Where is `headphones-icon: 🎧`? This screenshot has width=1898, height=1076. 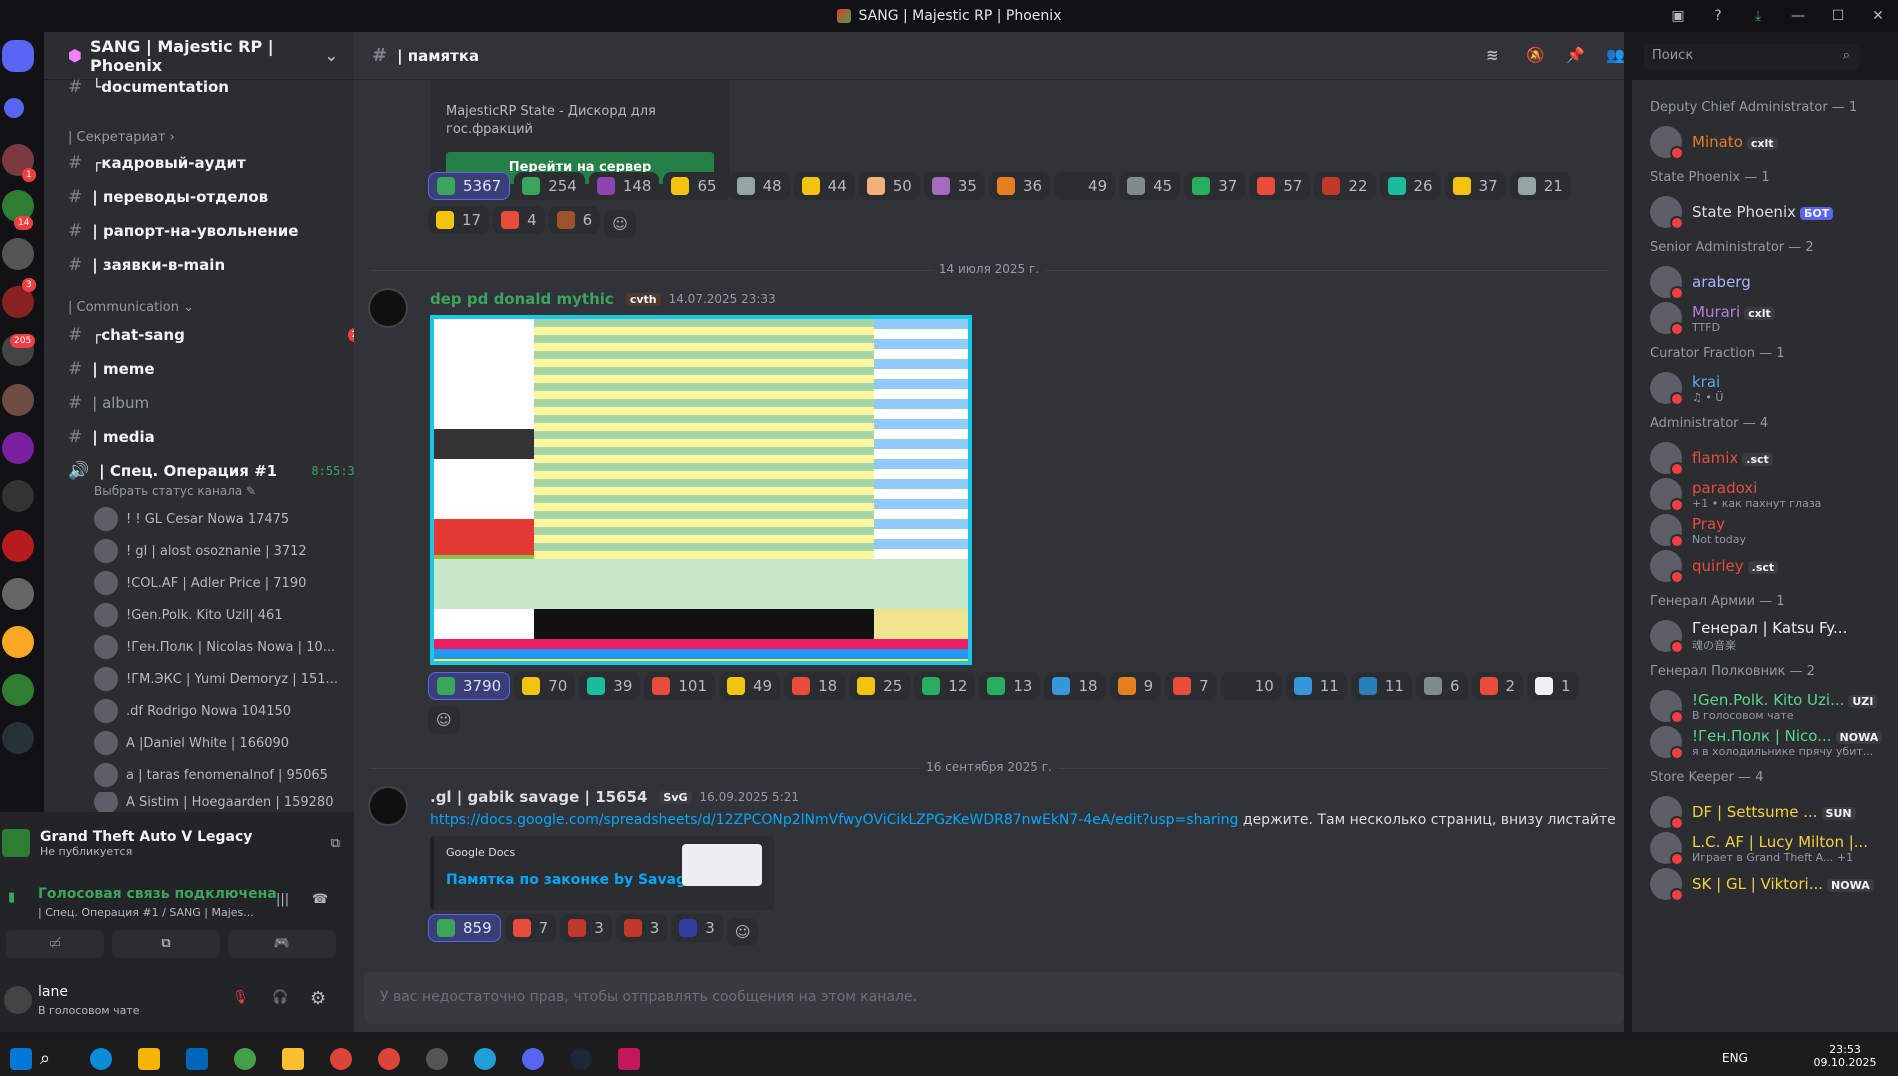 headphones-icon: 🎧 is located at coordinates (280, 997).